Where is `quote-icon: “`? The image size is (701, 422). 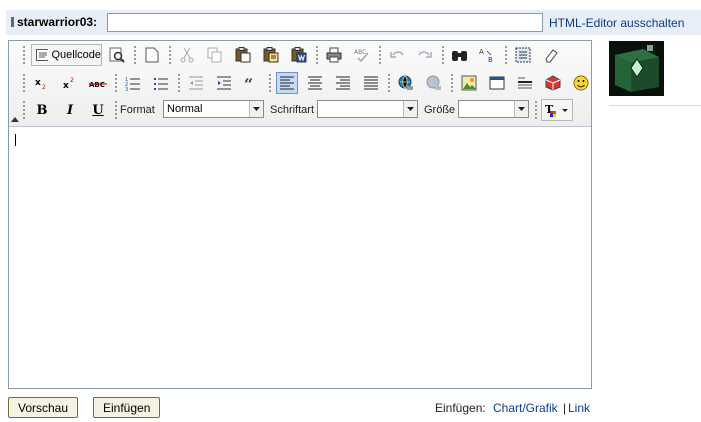 quote-icon: “ is located at coordinates (248, 83).